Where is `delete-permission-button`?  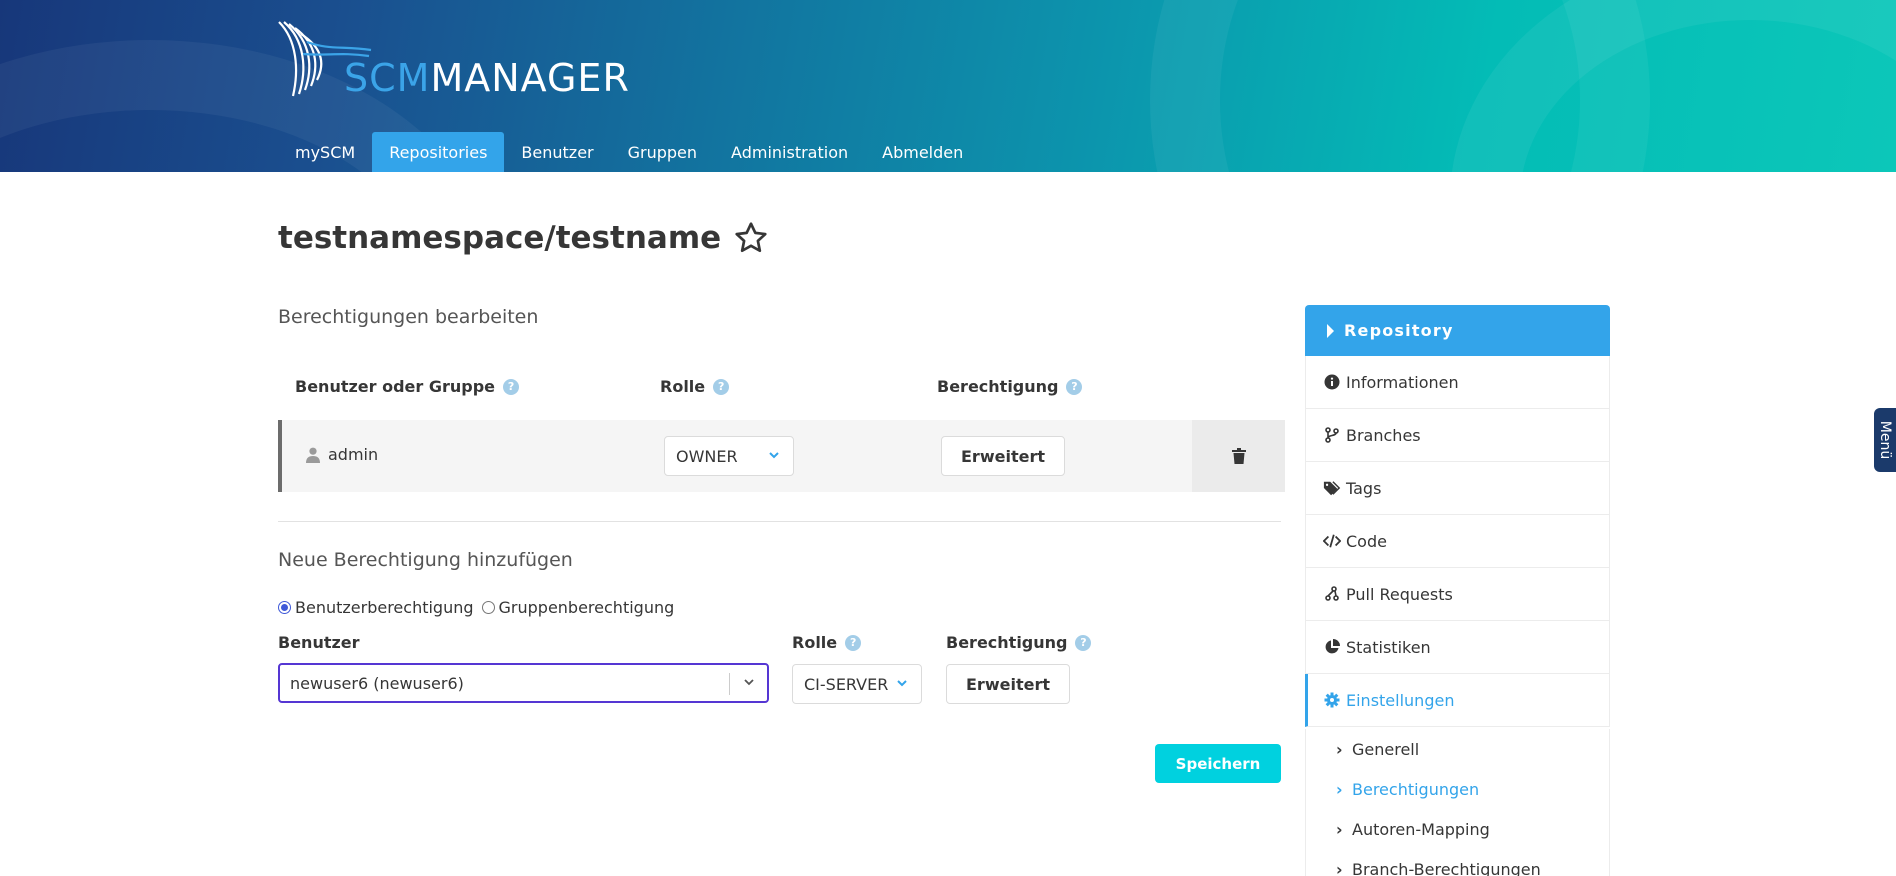 delete-permission-button is located at coordinates (1238, 456).